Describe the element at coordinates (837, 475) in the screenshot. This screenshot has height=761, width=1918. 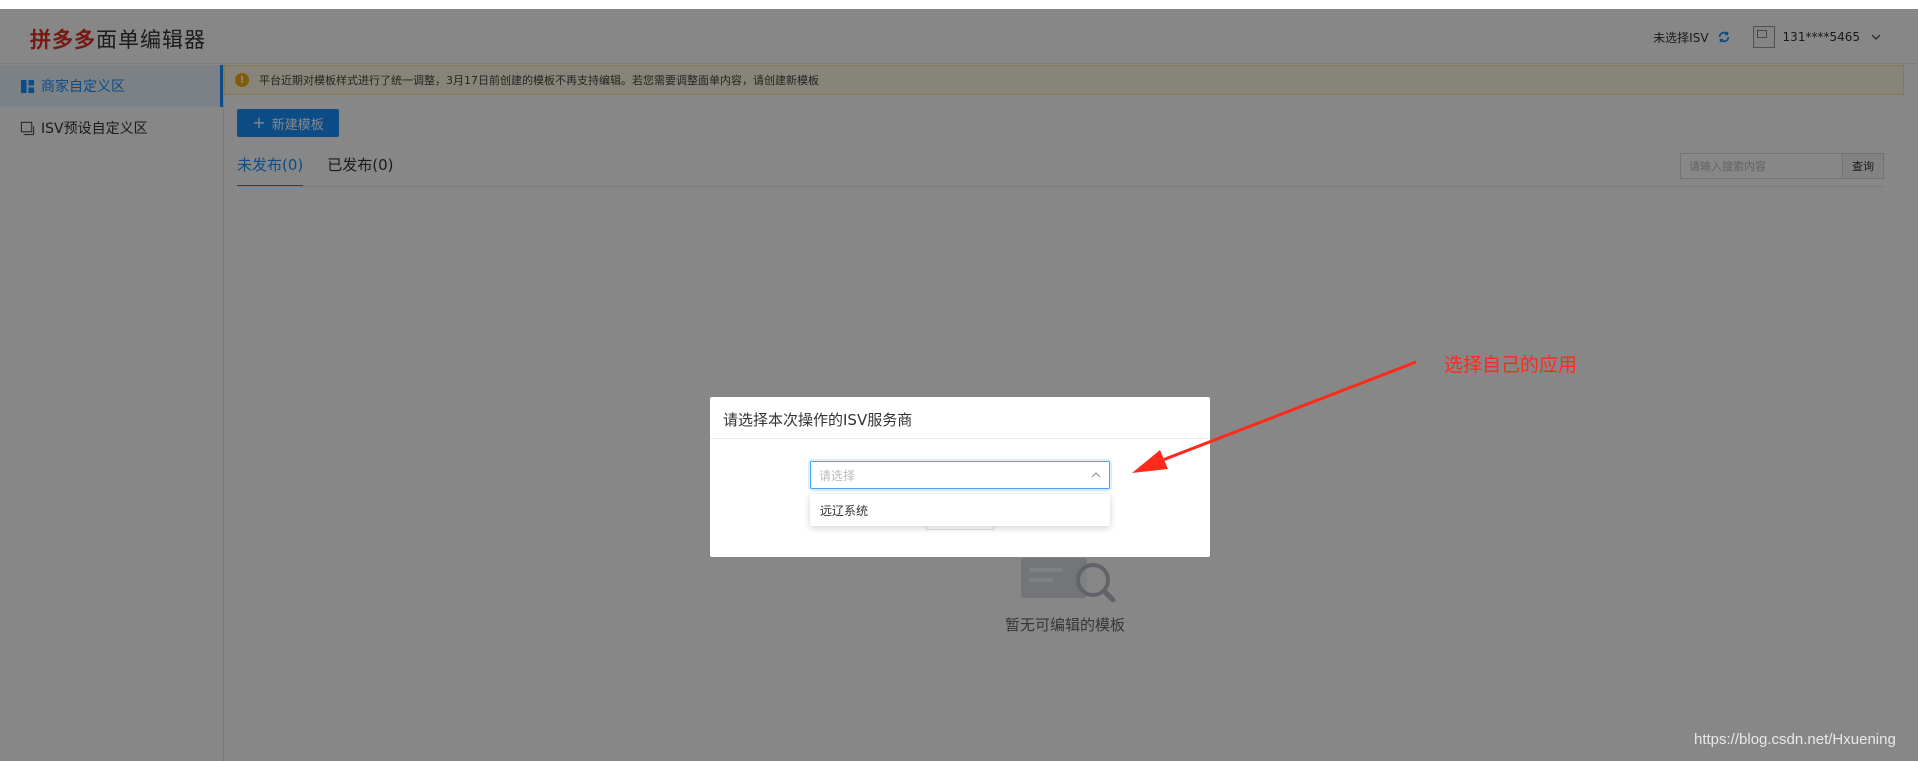
I see `select-placeholder: 请选择` at that location.